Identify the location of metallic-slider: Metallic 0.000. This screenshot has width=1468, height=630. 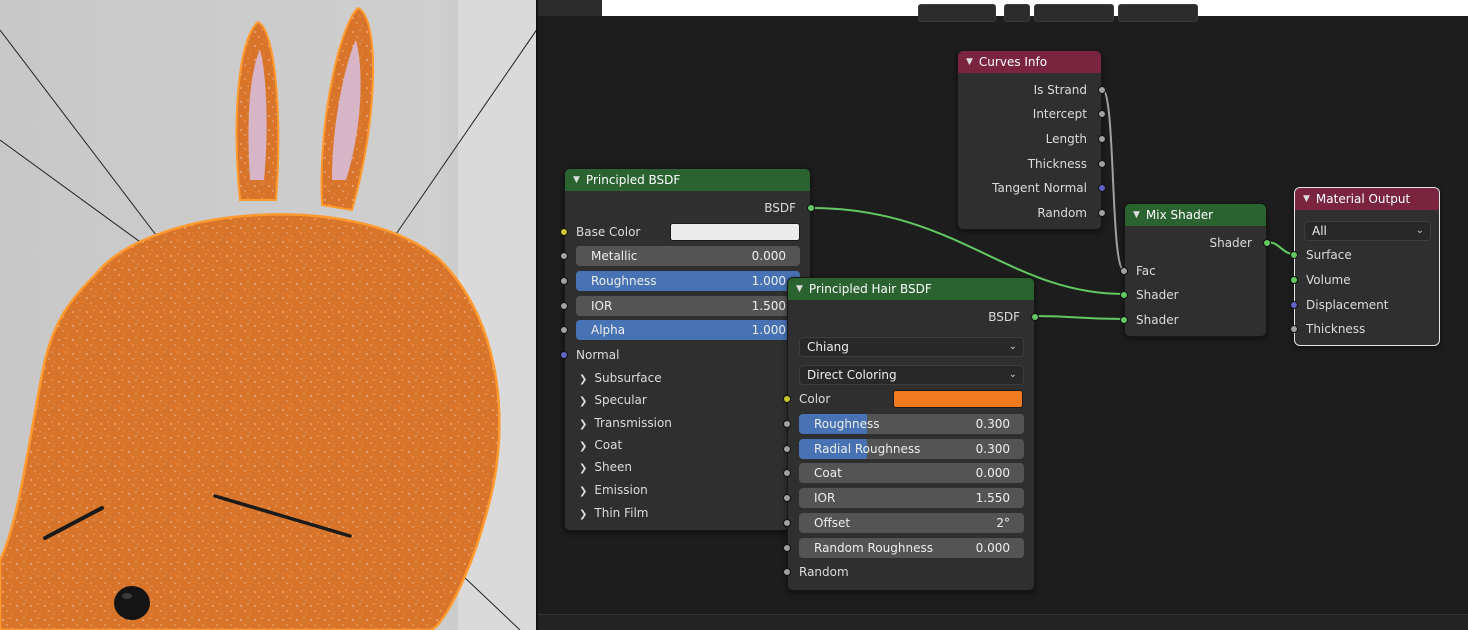
(688, 256).